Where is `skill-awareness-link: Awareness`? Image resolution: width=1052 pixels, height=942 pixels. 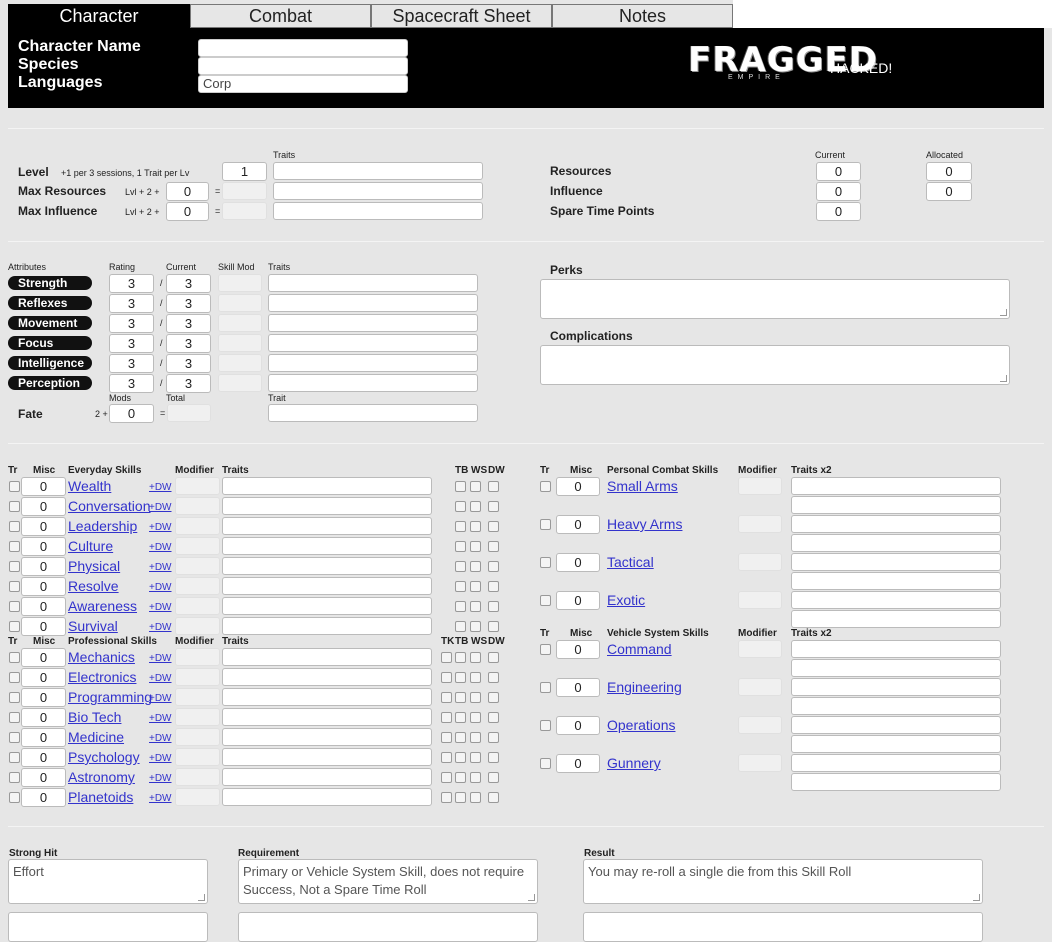 skill-awareness-link: Awareness is located at coordinates (102, 606).